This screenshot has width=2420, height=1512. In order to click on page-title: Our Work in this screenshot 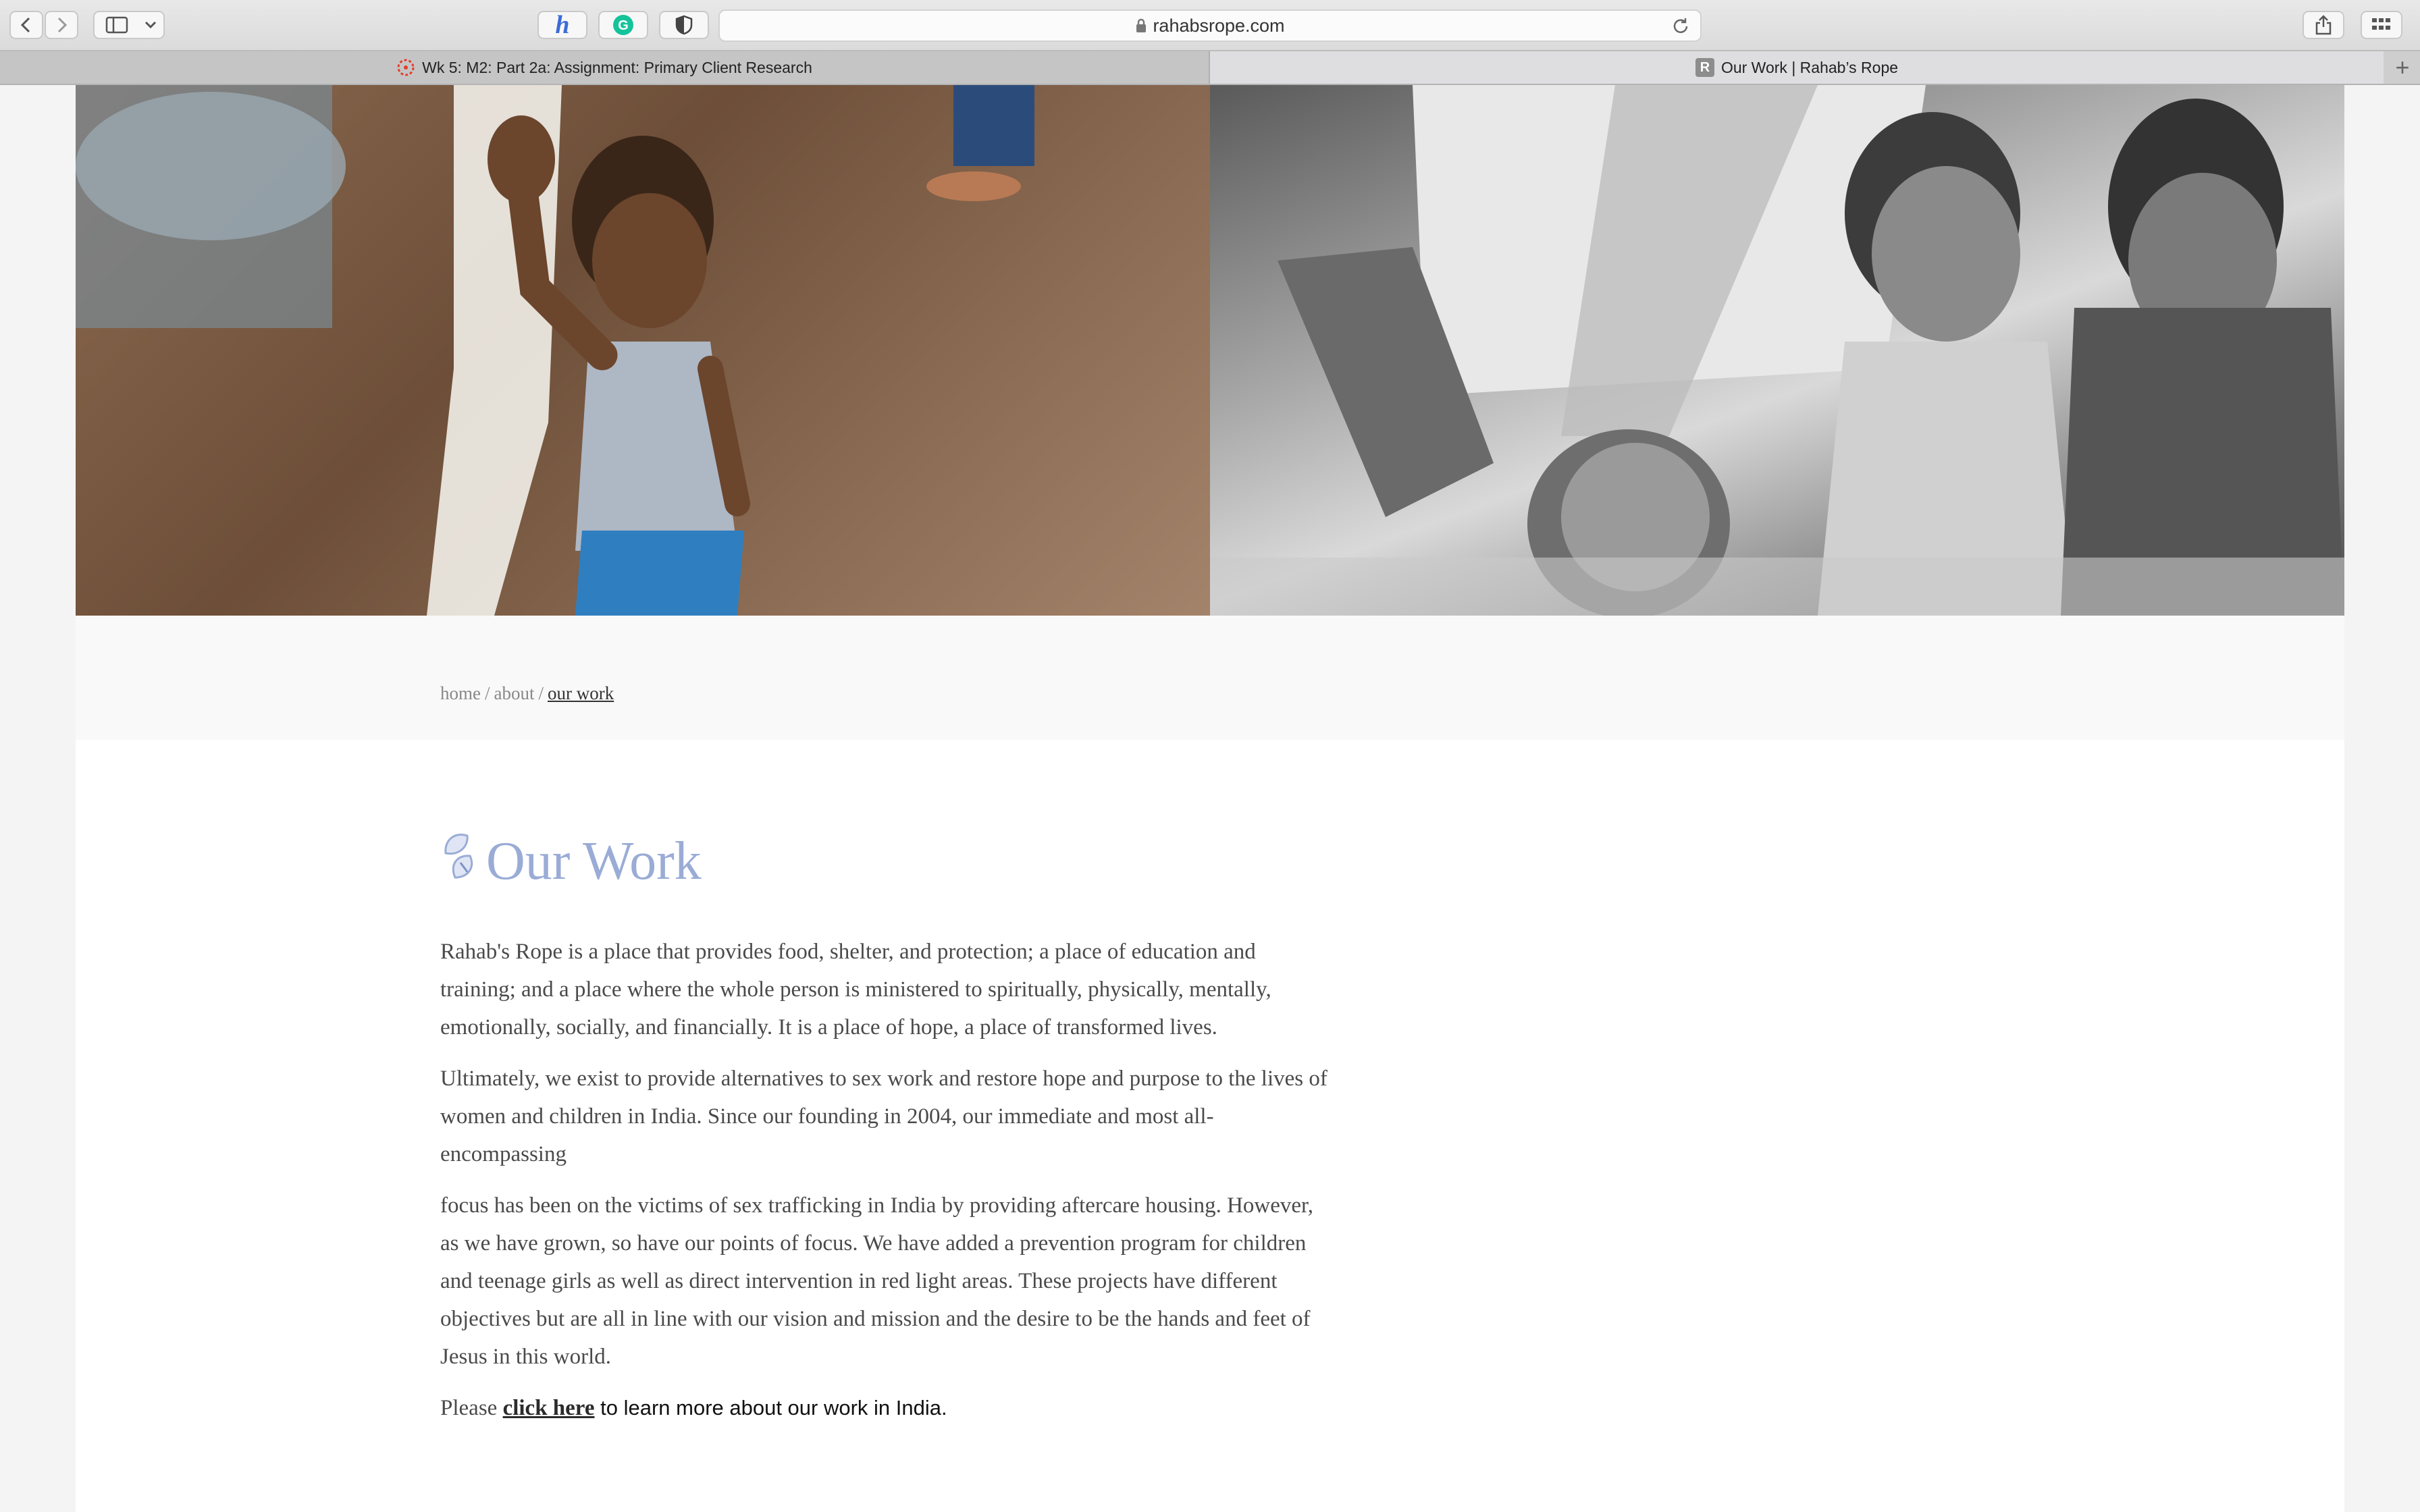, I will do `click(594, 862)`.